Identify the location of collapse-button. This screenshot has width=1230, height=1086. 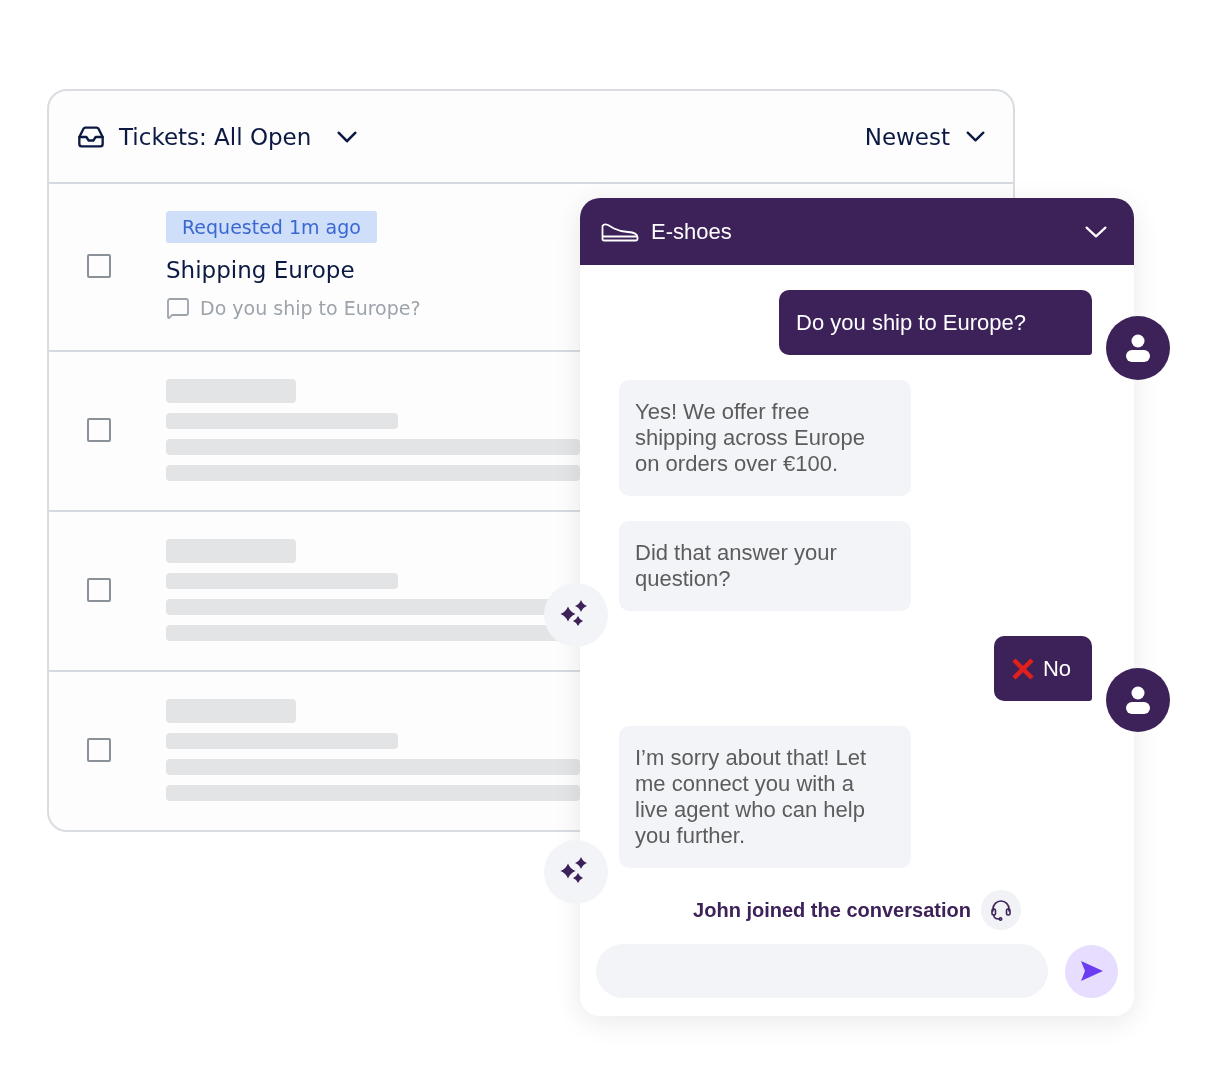
(1096, 231).